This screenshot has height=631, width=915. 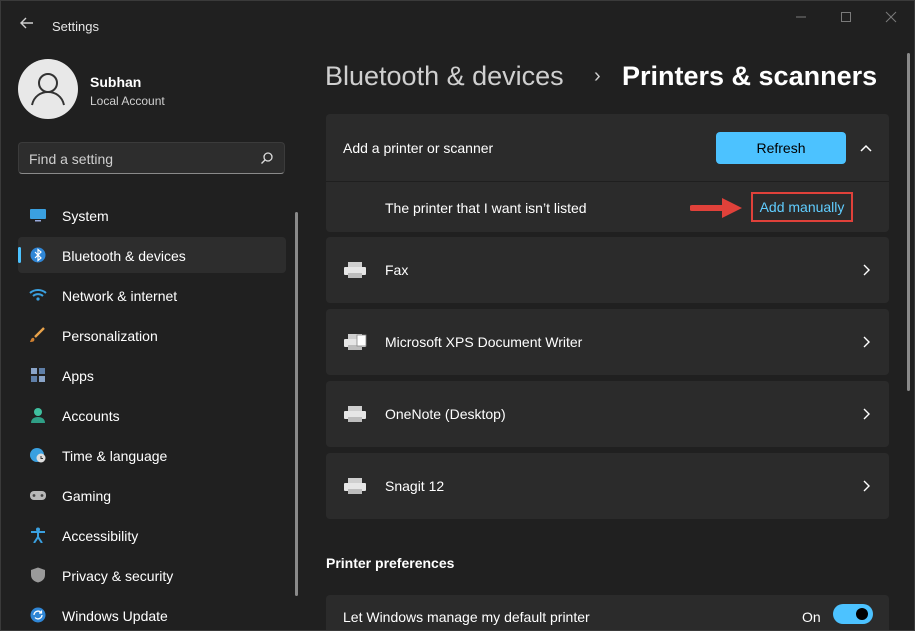 I want to click on active-indicator, so click(x=19, y=255).